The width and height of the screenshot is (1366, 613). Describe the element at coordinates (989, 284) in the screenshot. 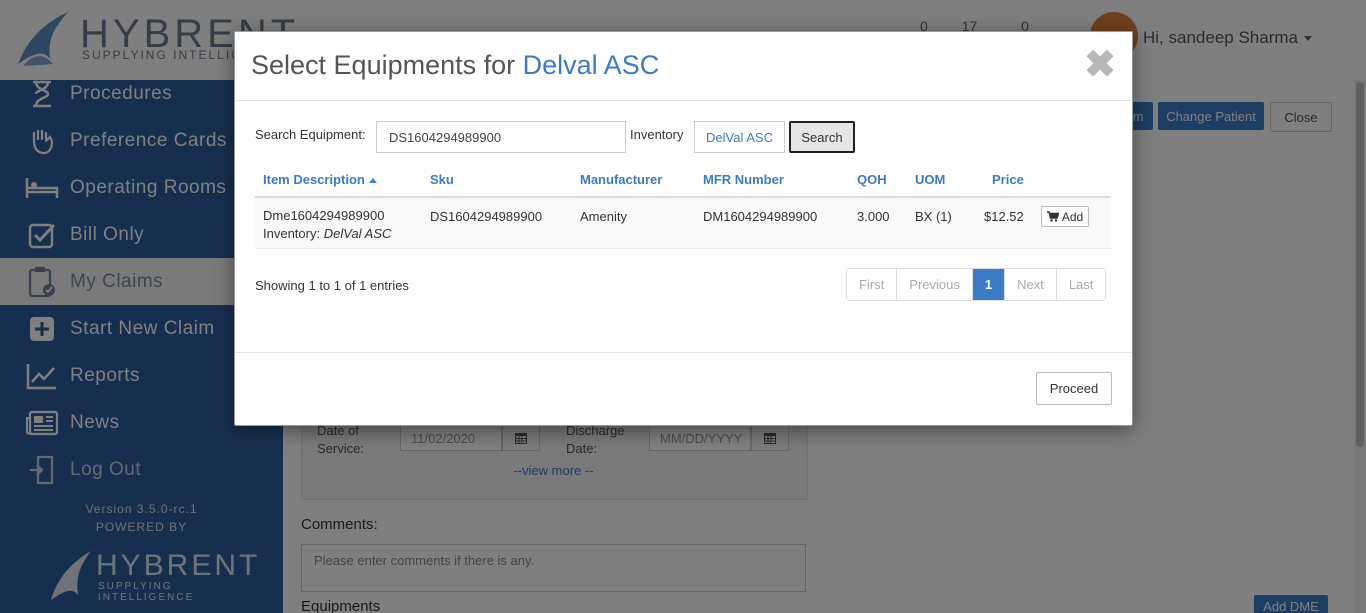

I see `page-current: 1` at that location.